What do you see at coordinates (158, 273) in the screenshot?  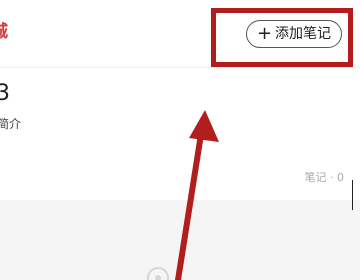 I see `loading-spinner-icon` at bounding box center [158, 273].